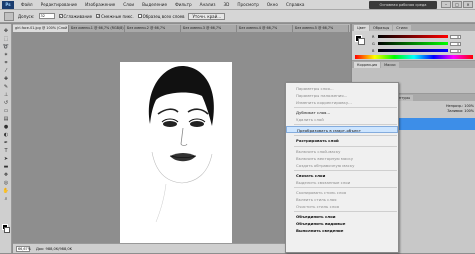 The image size is (475, 254). I want to click on panel-background-swatch, so click(361, 41).